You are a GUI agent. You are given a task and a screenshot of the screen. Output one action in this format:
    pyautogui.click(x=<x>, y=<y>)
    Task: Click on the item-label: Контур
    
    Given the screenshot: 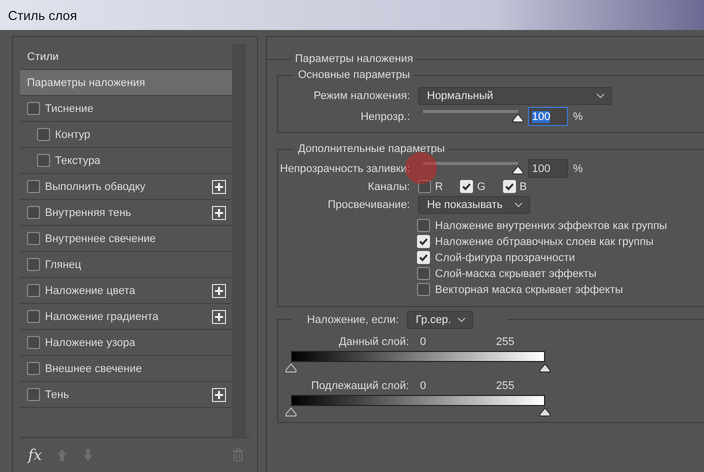 What is the action you would take?
    pyautogui.click(x=72, y=134)
    